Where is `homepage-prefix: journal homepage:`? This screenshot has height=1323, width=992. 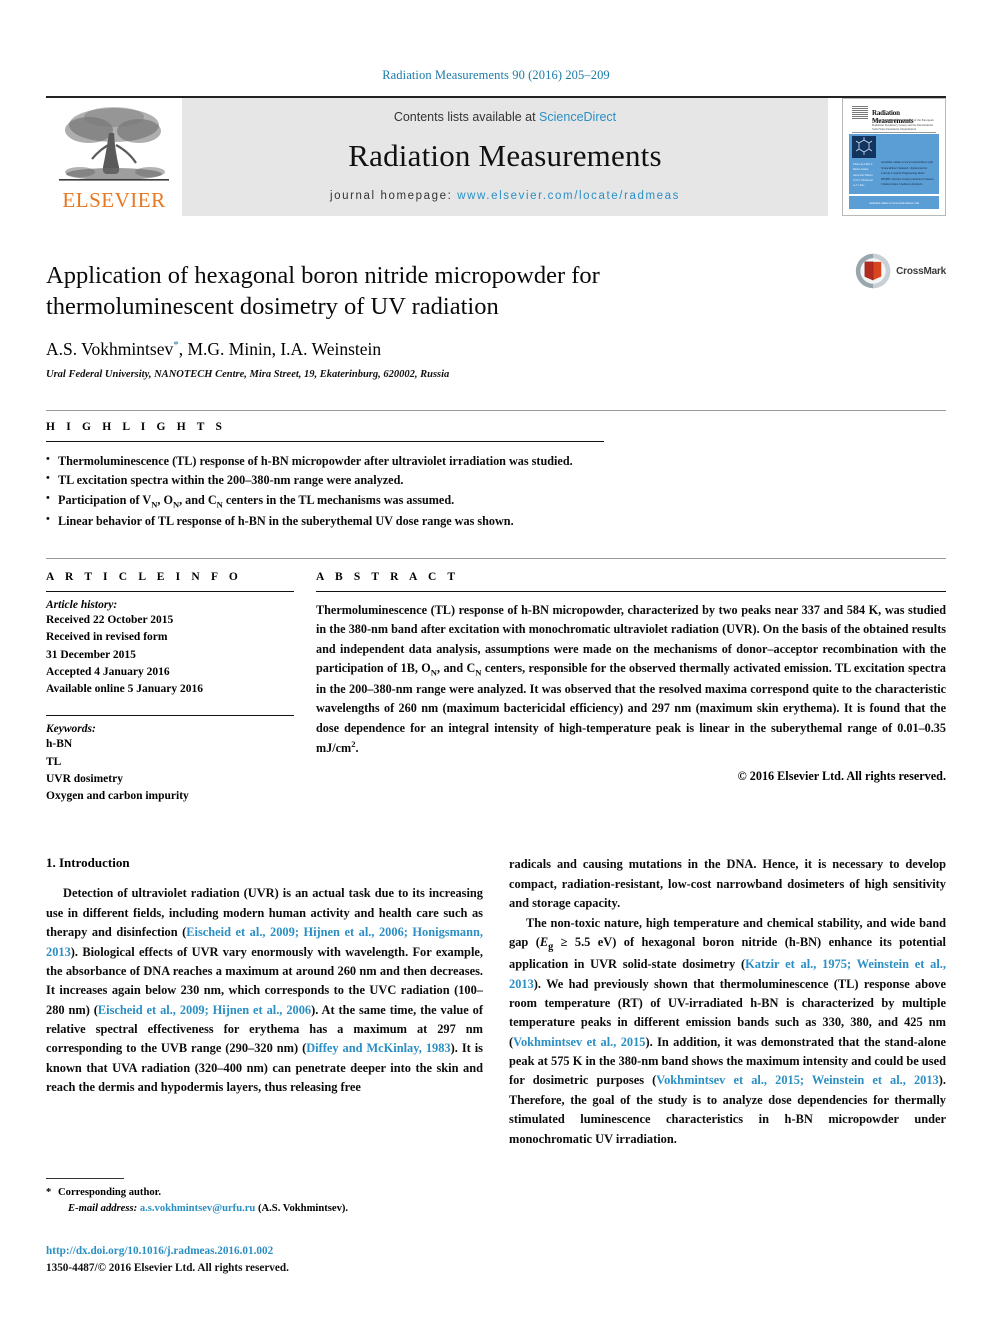
homepage-prefix: journal homepage: is located at coordinates (393, 196).